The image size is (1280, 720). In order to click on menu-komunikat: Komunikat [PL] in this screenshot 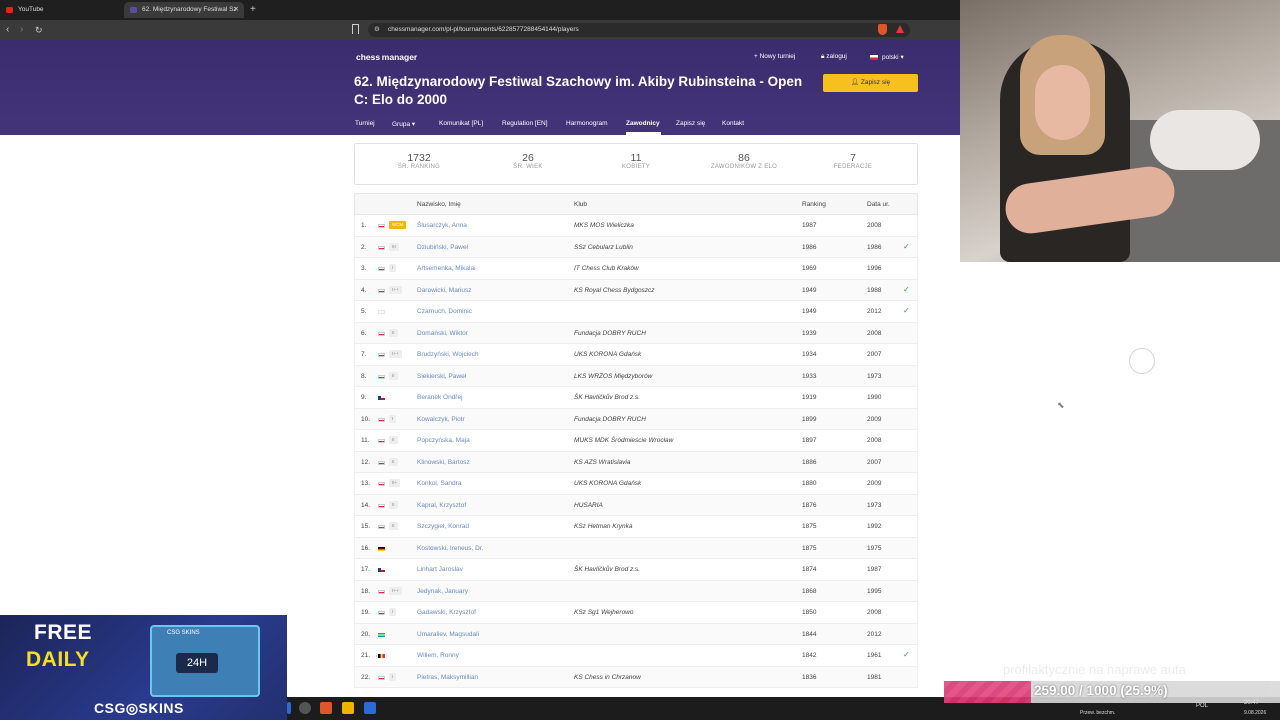, I will do `click(461, 123)`.